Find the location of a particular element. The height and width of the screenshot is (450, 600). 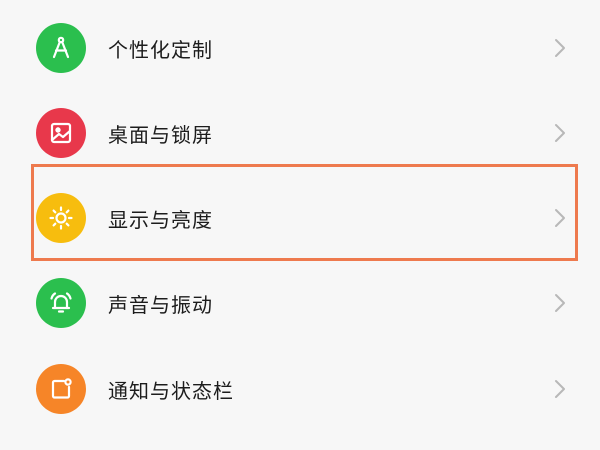

compass-icon is located at coordinates (61, 48).